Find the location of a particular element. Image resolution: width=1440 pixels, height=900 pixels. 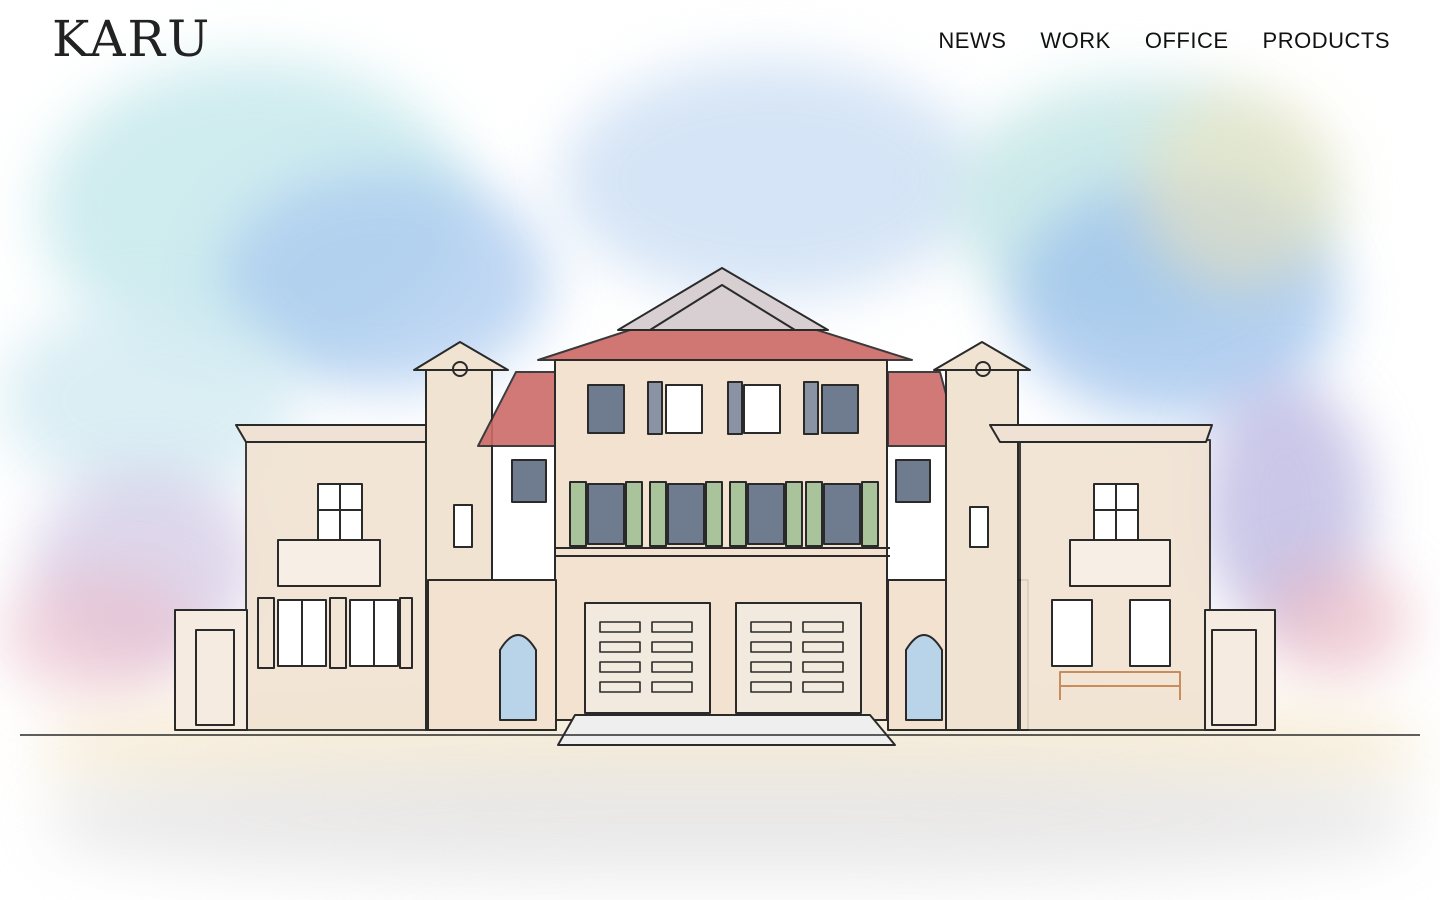

nav-office: OFFICE is located at coordinates (1187, 41).